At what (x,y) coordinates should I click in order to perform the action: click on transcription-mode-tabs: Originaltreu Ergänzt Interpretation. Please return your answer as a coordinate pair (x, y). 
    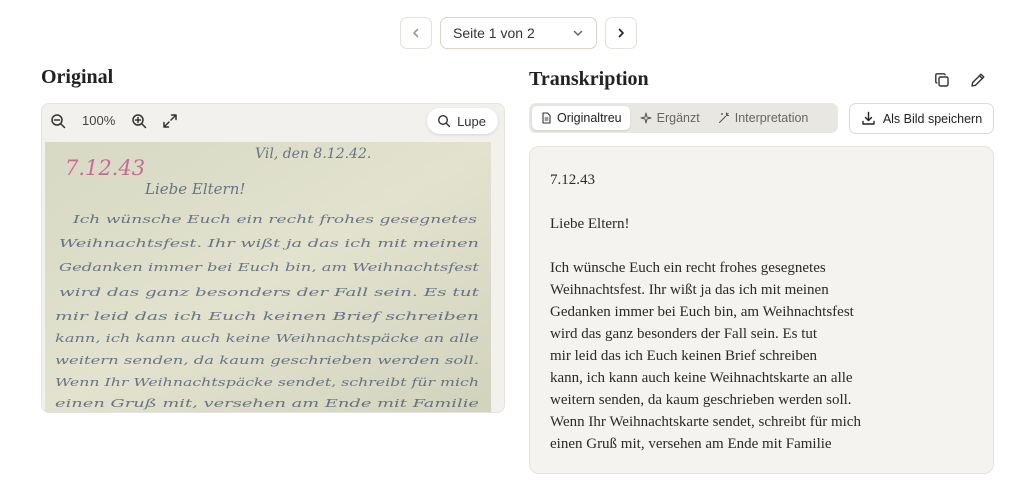
    Looking at the image, I should click on (683, 118).